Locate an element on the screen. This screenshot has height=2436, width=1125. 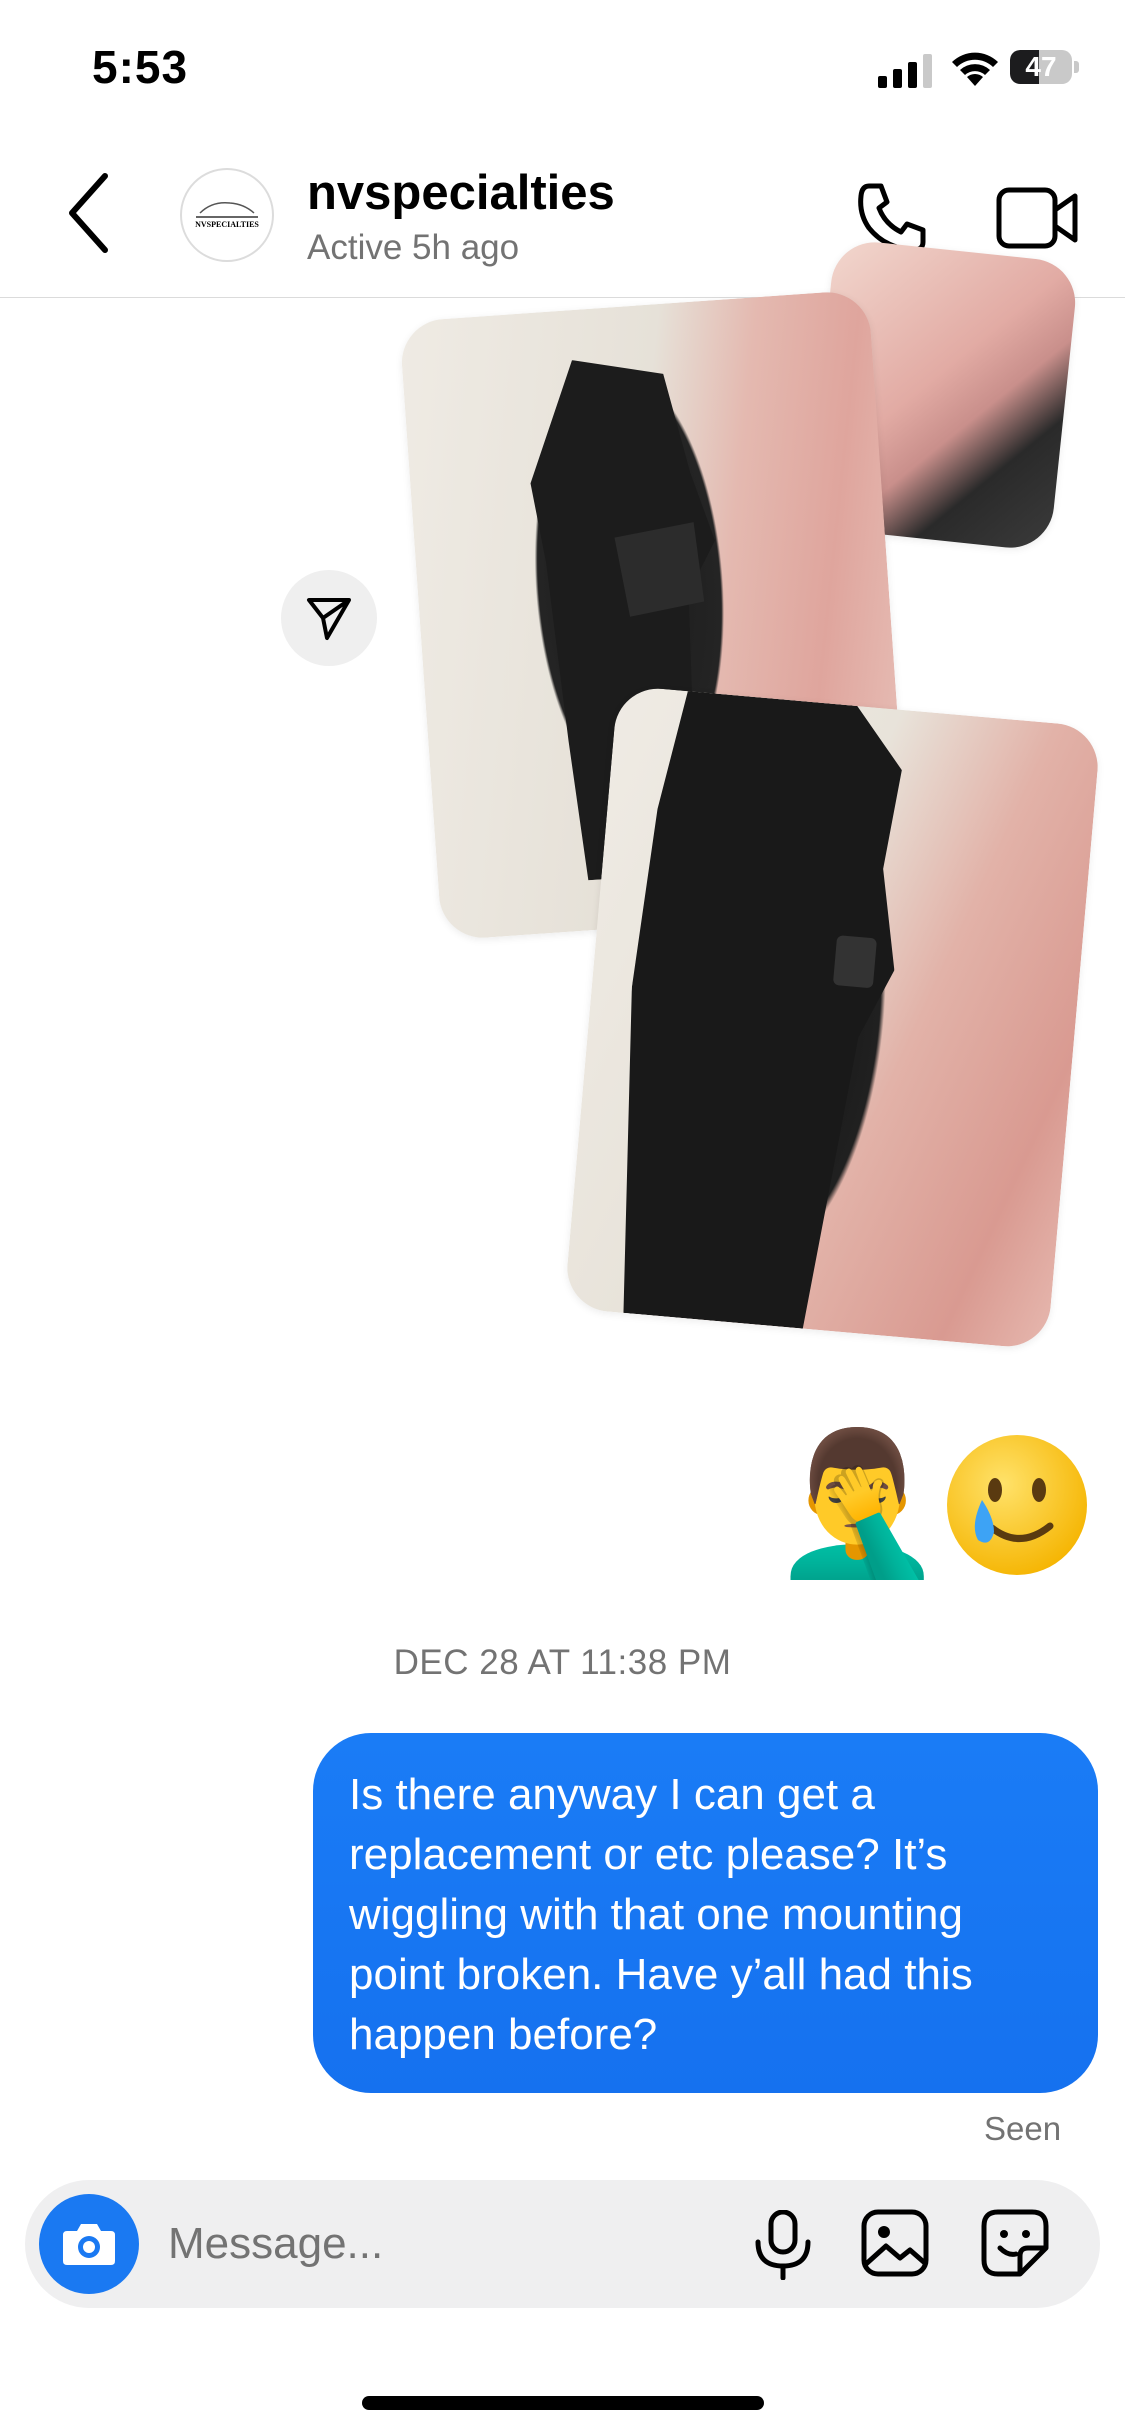
battery-icon: 47 is located at coordinates (1045, 68).